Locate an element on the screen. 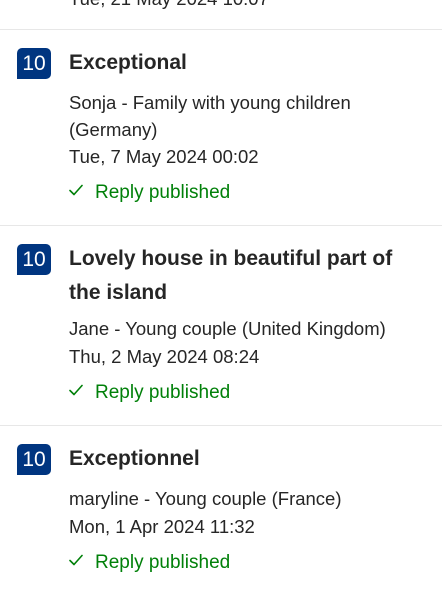  review-title: Exceptional is located at coordinates (128, 62).